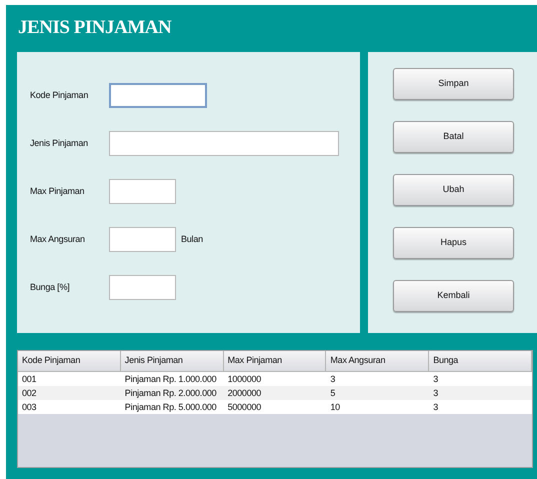 Image resolution: width=537 pixels, height=479 pixels. I want to click on column-header: Max Angsuran, so click(378, 361).